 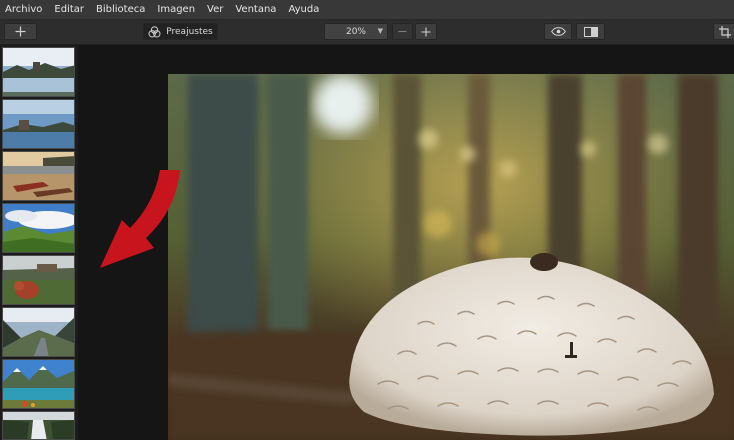 I want to click on menu-archivo: Archivo, so click(x=24, y=9).